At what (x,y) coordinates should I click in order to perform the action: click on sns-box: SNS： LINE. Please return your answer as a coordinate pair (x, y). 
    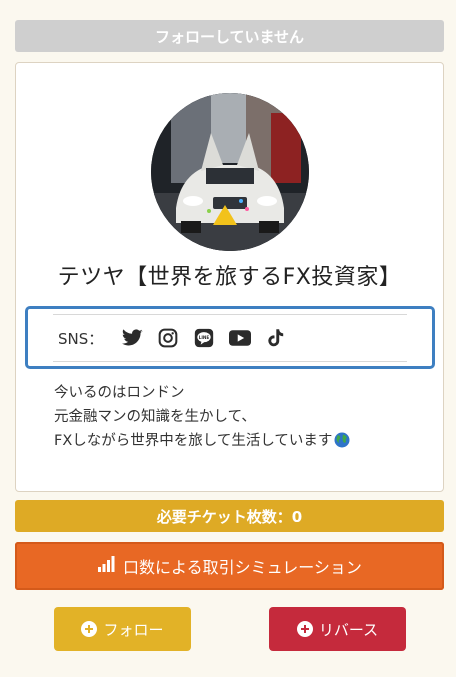
    Looking at the image, I should click on (230, 337).